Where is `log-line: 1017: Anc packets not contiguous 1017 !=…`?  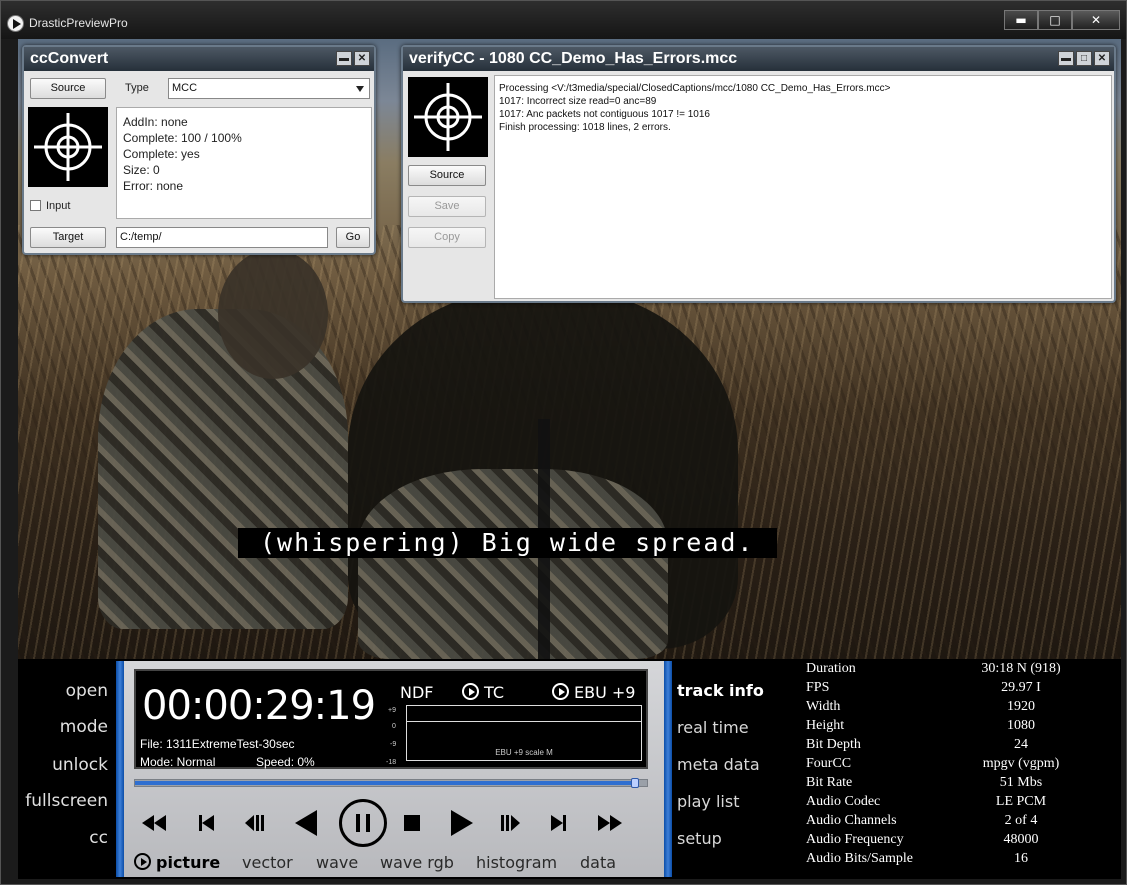
log-line: 1017: Anc packets not contiguous 1017 !=… is located at coordinates (604, 114).